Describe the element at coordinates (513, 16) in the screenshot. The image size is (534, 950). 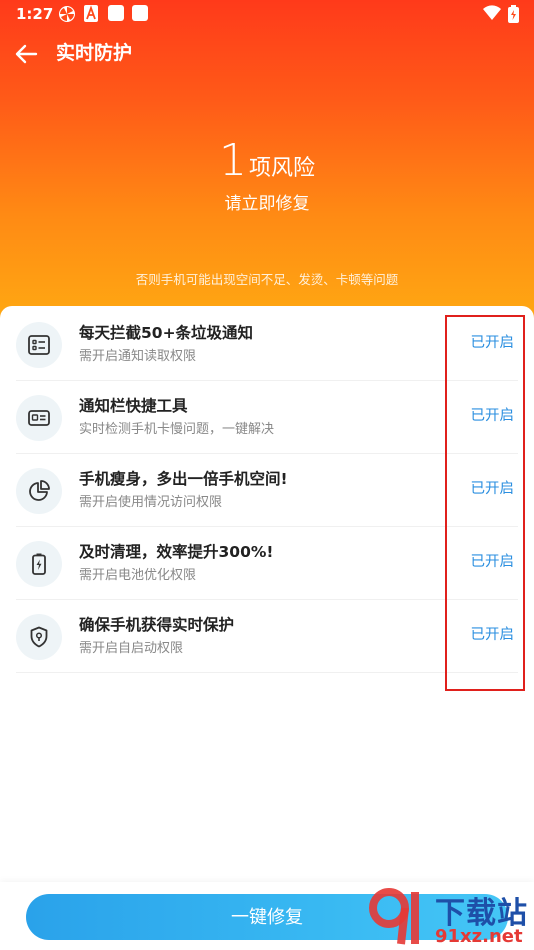
I see `battery-charging-icon` at that location.